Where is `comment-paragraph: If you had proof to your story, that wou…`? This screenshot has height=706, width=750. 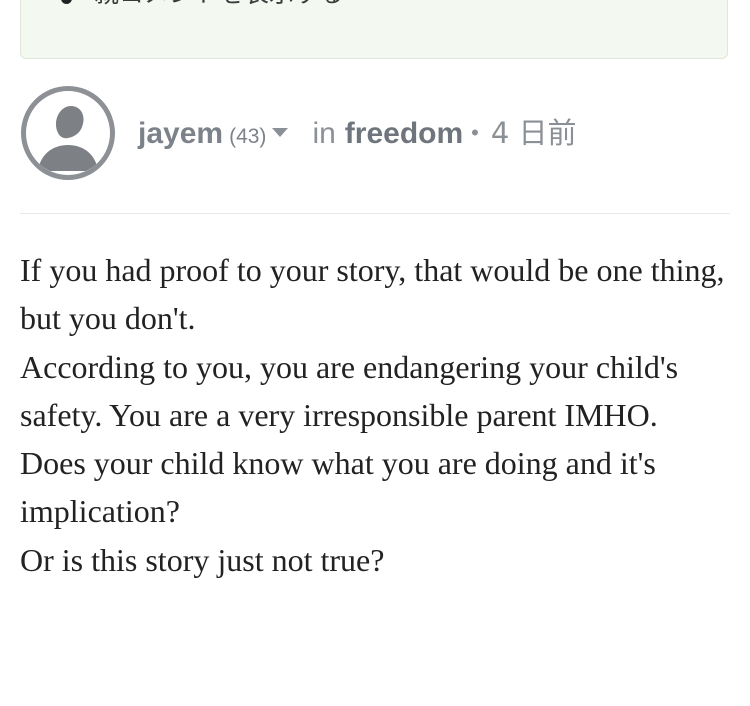 comment-paragraph: If you had proof to your story, that wou… is located at coordinates (372, 294).